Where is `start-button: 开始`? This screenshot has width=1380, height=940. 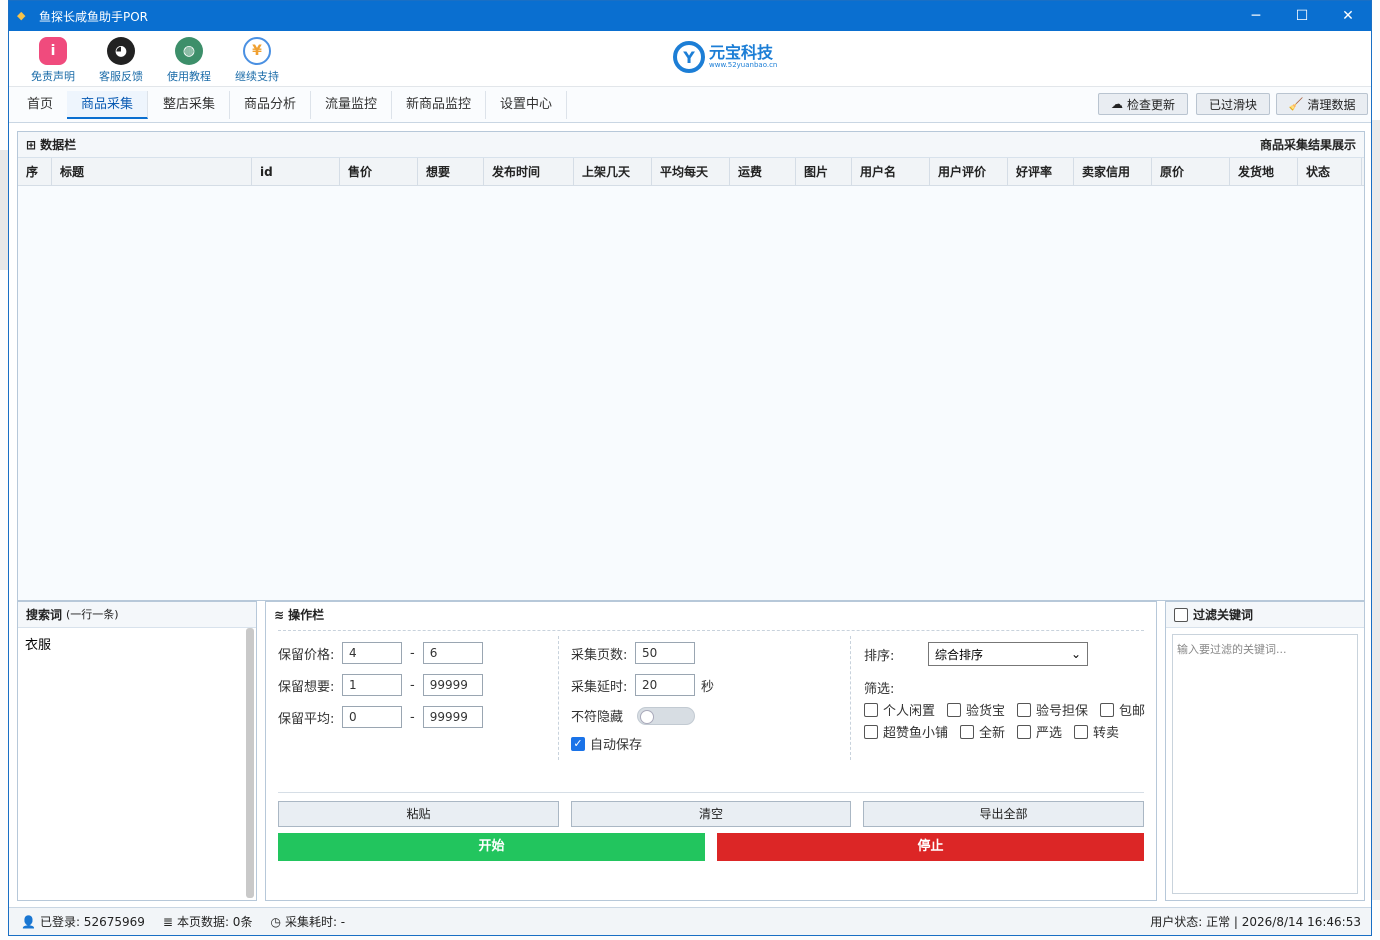
start-button: 开始 is located at coordinates (491, 847).